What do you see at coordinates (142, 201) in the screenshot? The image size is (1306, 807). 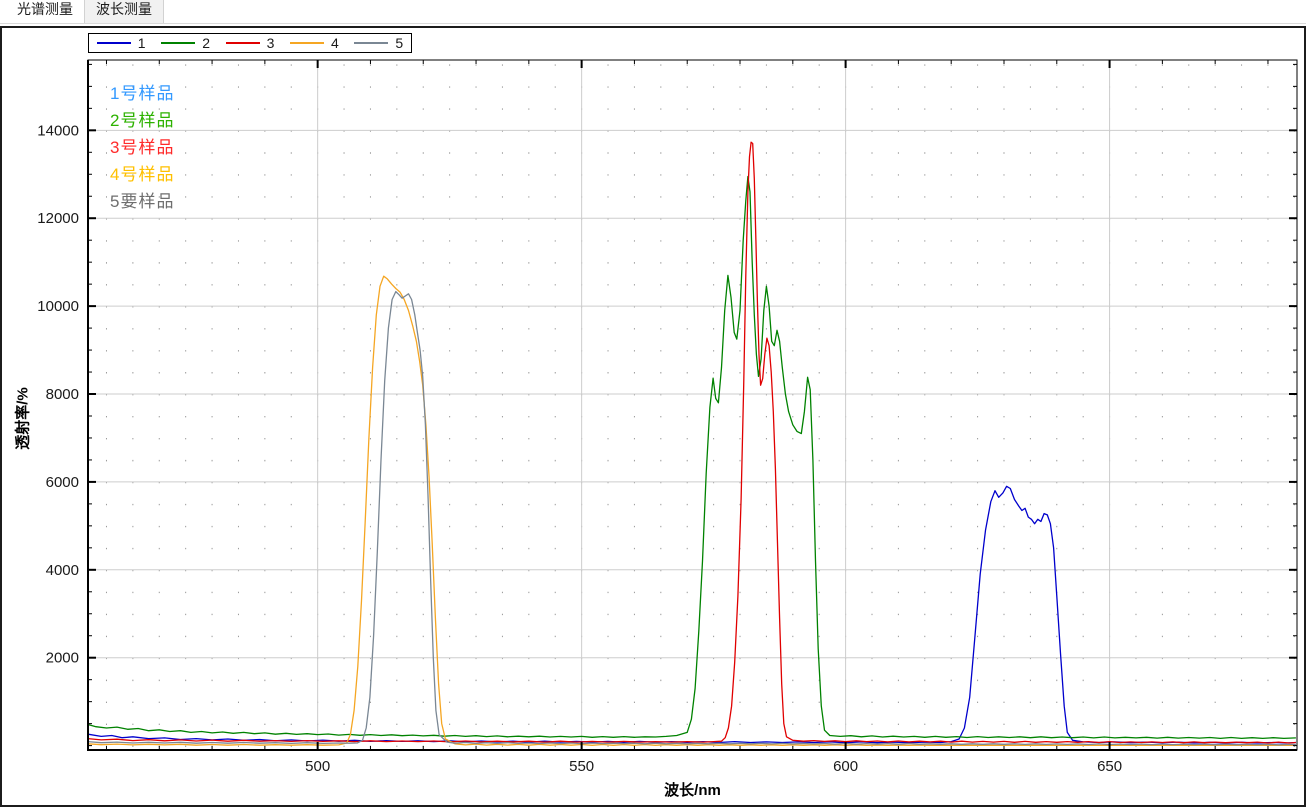 I see `sample-label-5: 5要样品` at bounding box center [142, 201].